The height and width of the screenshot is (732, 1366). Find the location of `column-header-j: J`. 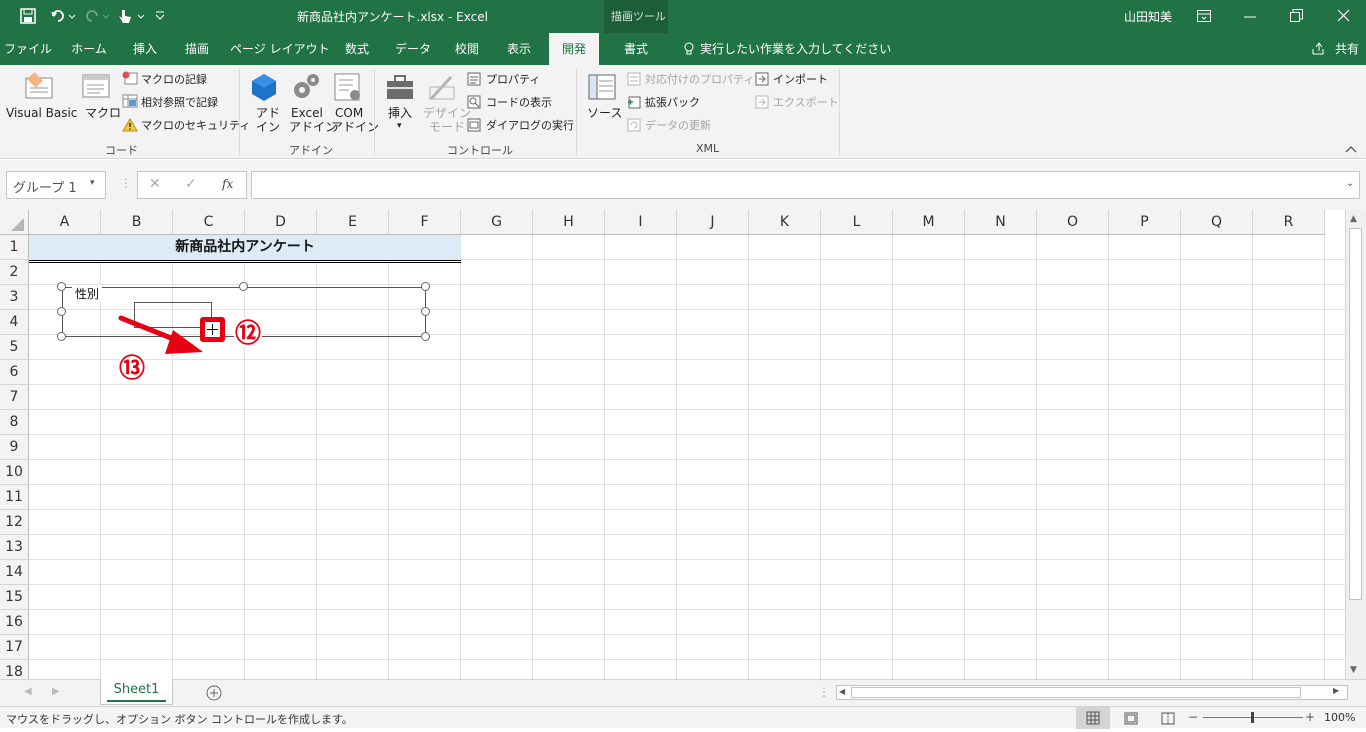

column-header-j: J is located at coordinates (713, 222).